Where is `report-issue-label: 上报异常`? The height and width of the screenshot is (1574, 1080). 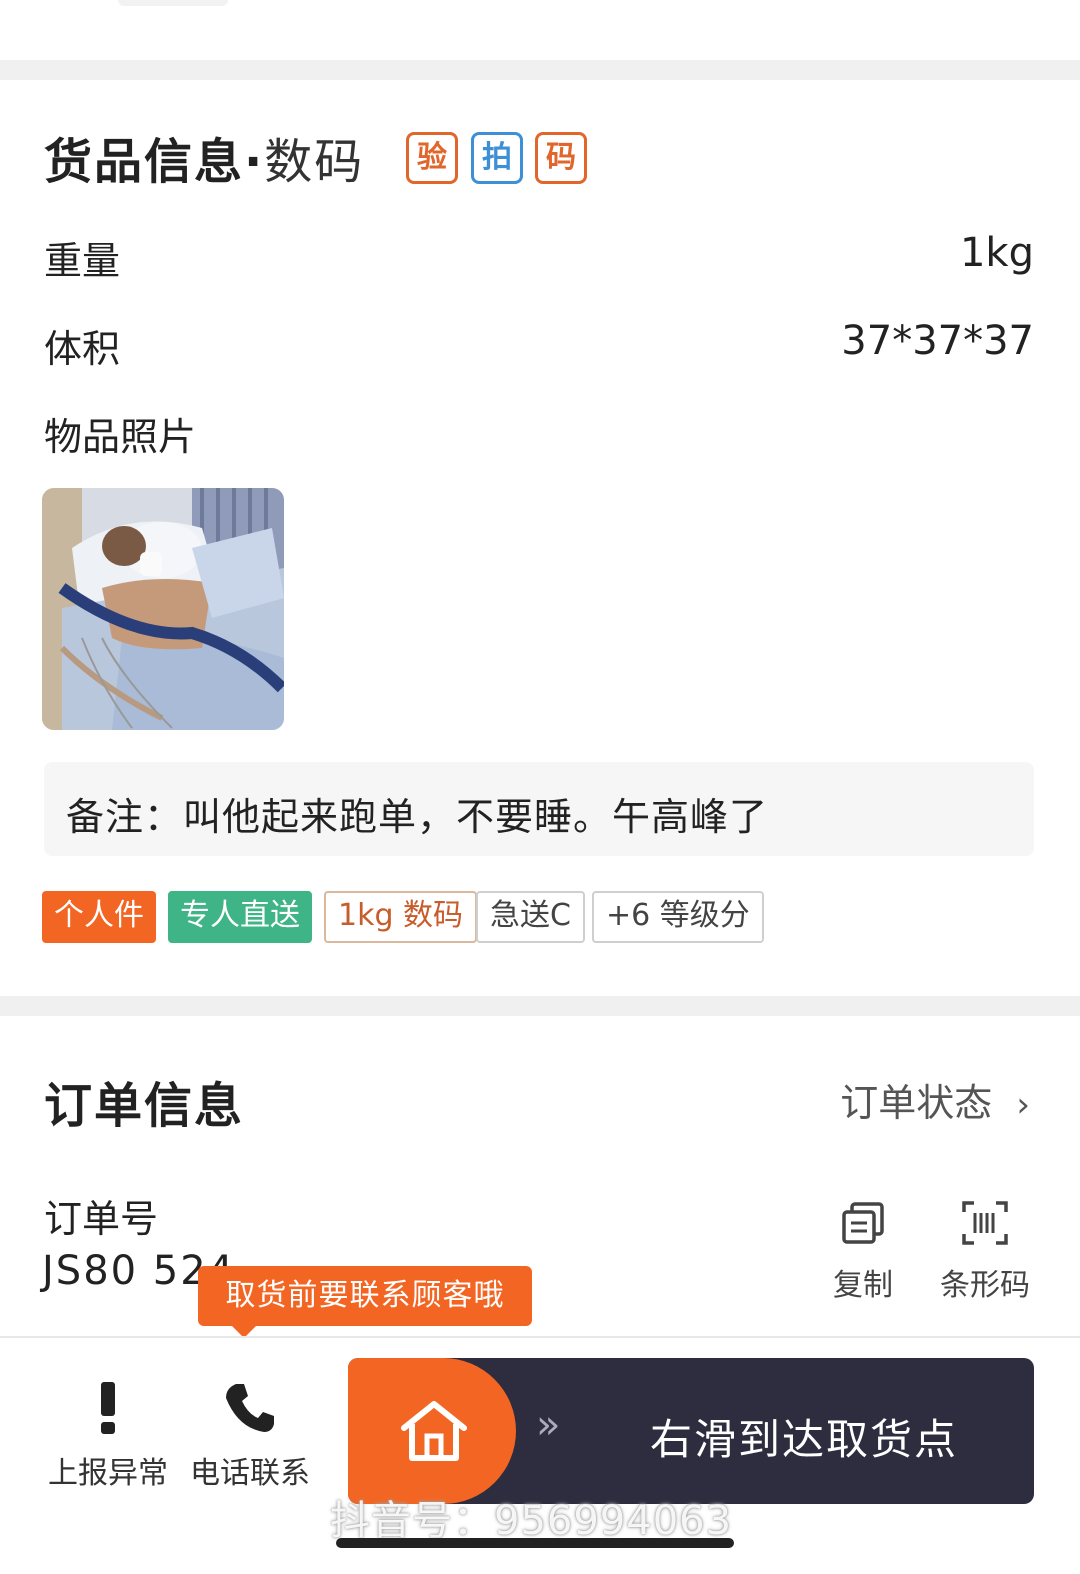
report-issue-label: 上报异常 is located at coordinates (108, 1473).